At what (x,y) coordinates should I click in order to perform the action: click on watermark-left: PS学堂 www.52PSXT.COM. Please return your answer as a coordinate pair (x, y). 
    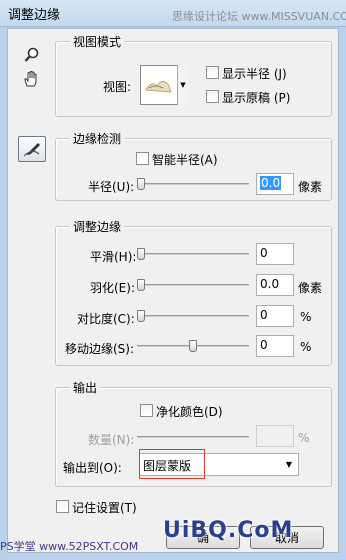
    Looking at the image, I should click on (69, 546).